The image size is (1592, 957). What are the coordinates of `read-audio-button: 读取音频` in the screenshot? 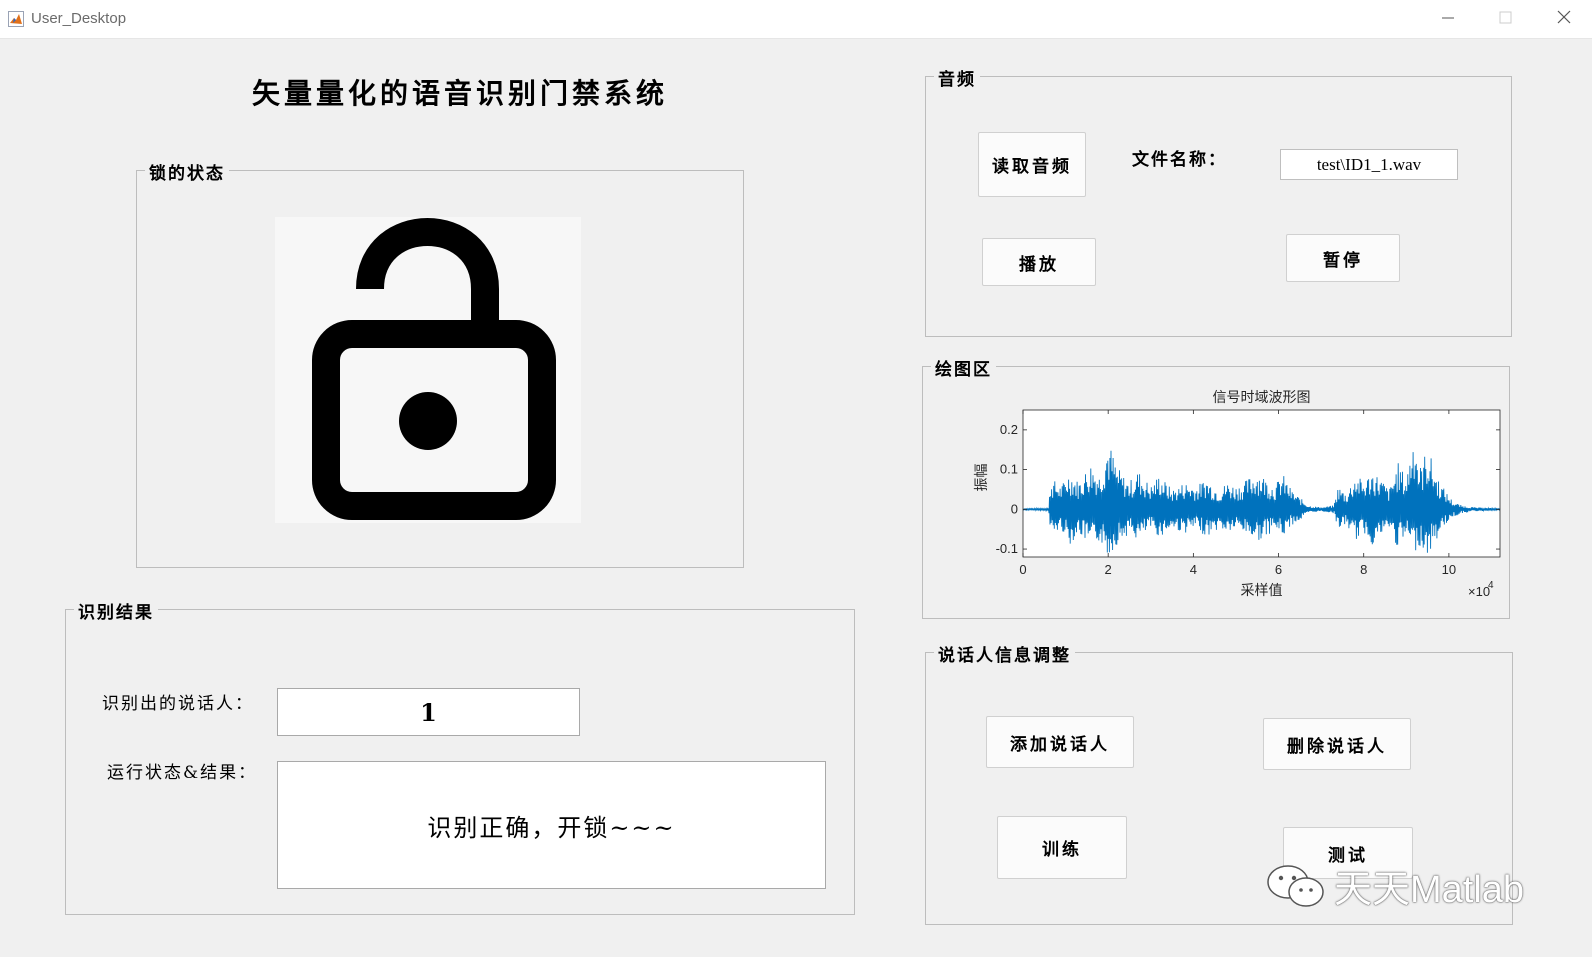 It's located at (1032, 164).